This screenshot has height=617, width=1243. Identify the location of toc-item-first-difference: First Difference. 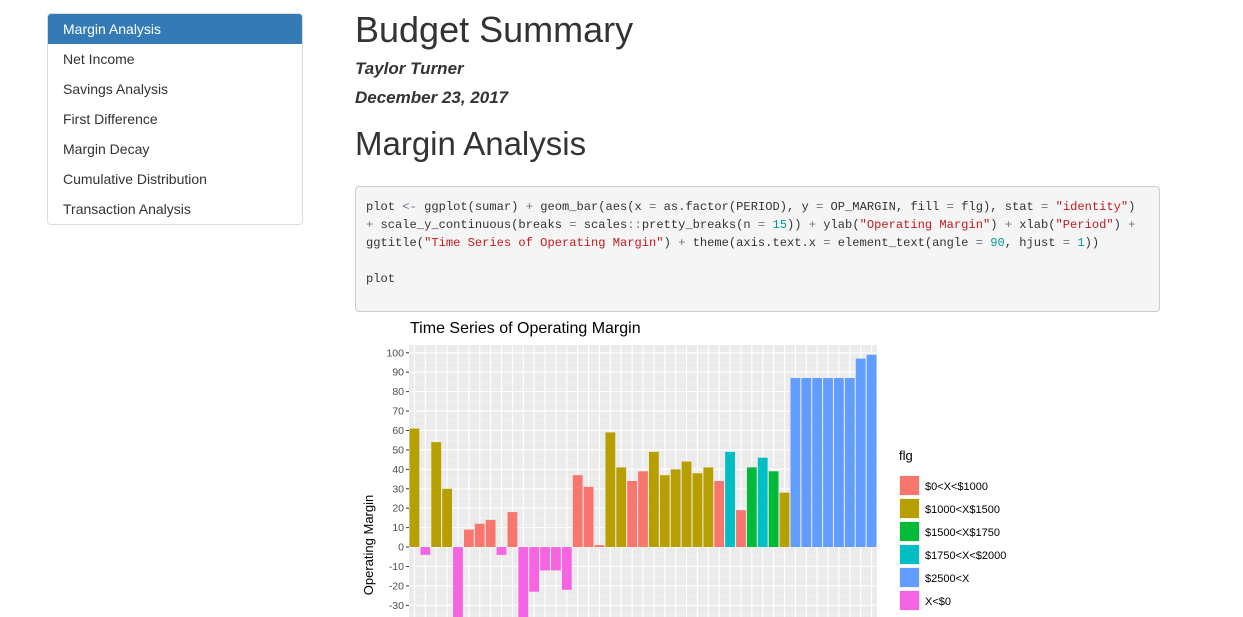
(175, 119).